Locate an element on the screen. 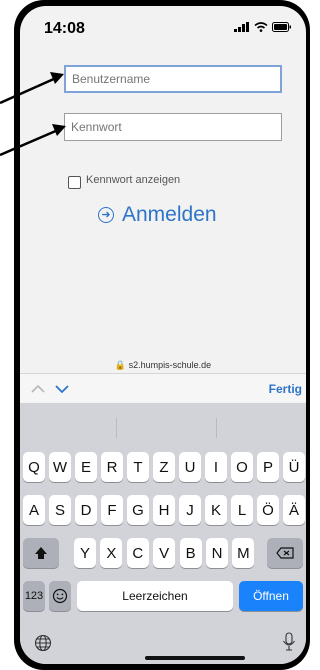  key: X is located at coordinates (111, 553).